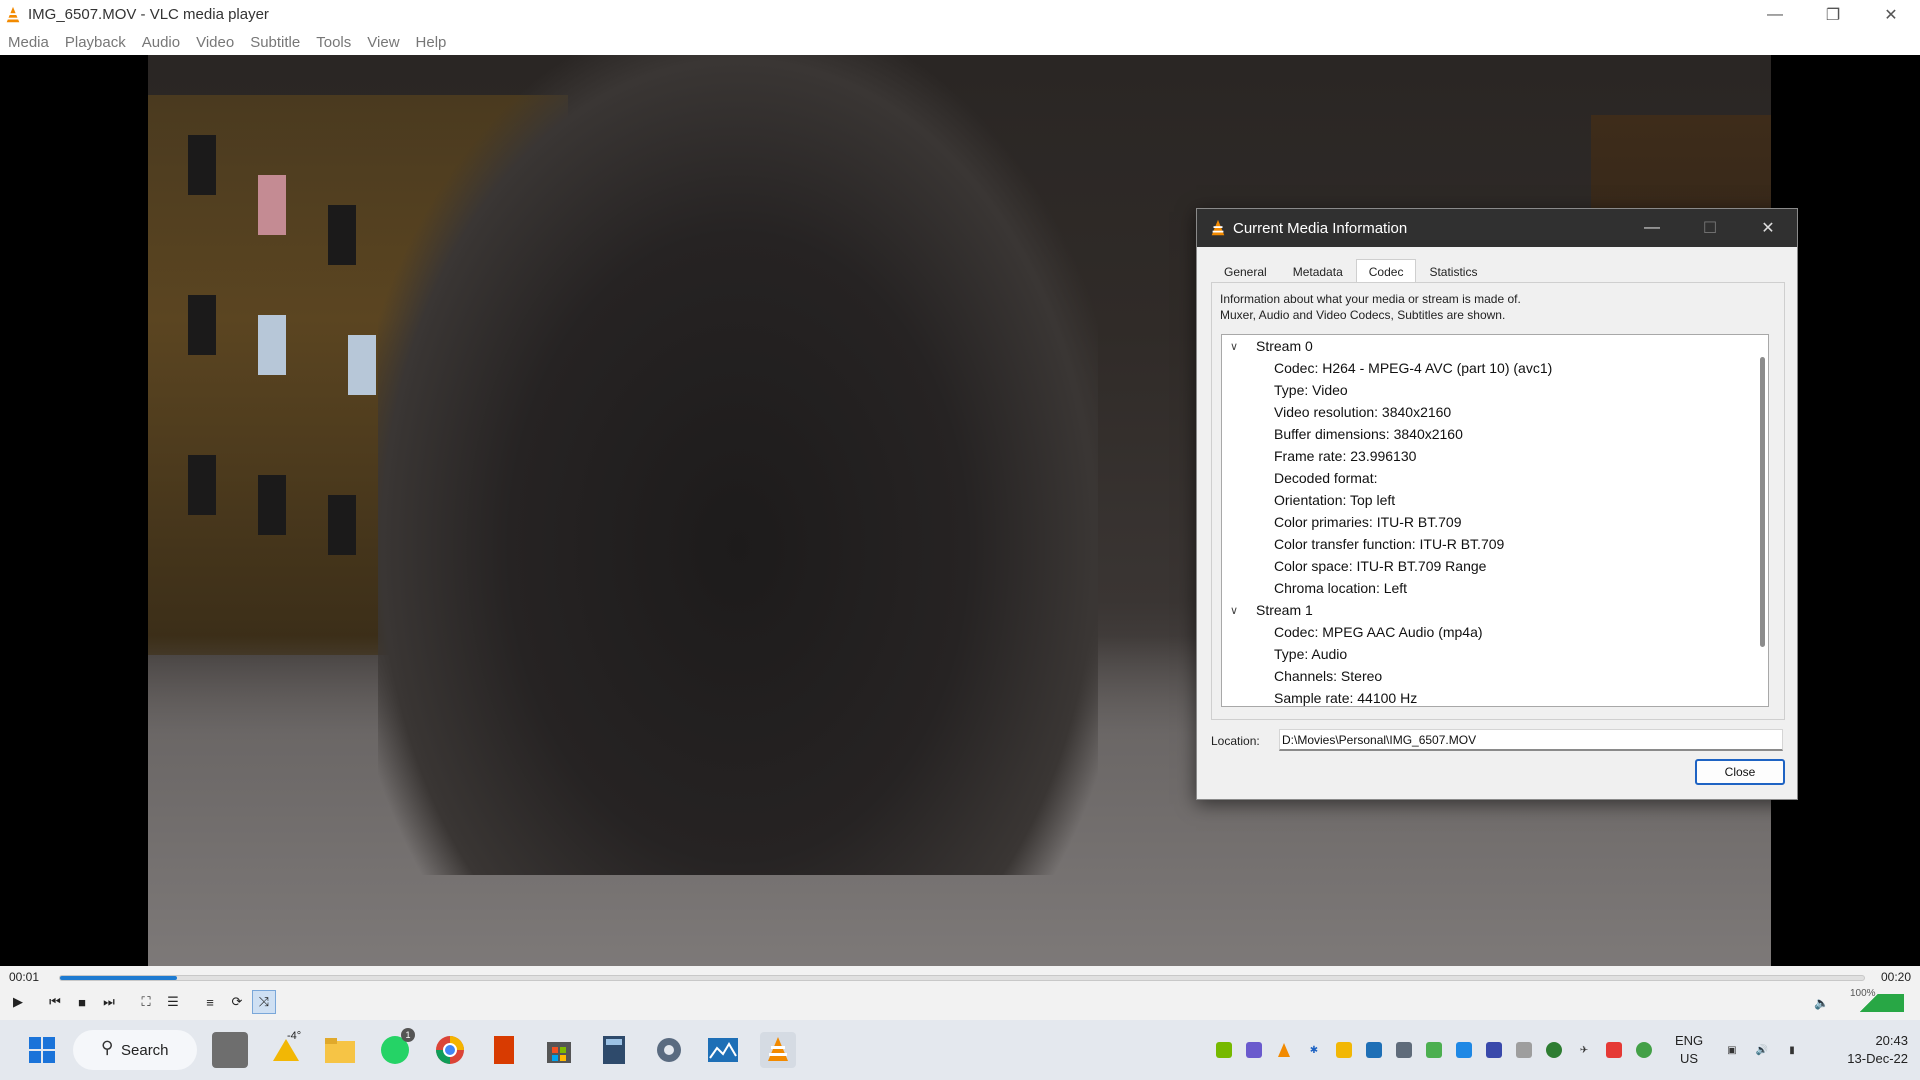  Describe the element at coordinates (1614, 1050) in the screenshot. I see `red-app-tray-icon` at that location.